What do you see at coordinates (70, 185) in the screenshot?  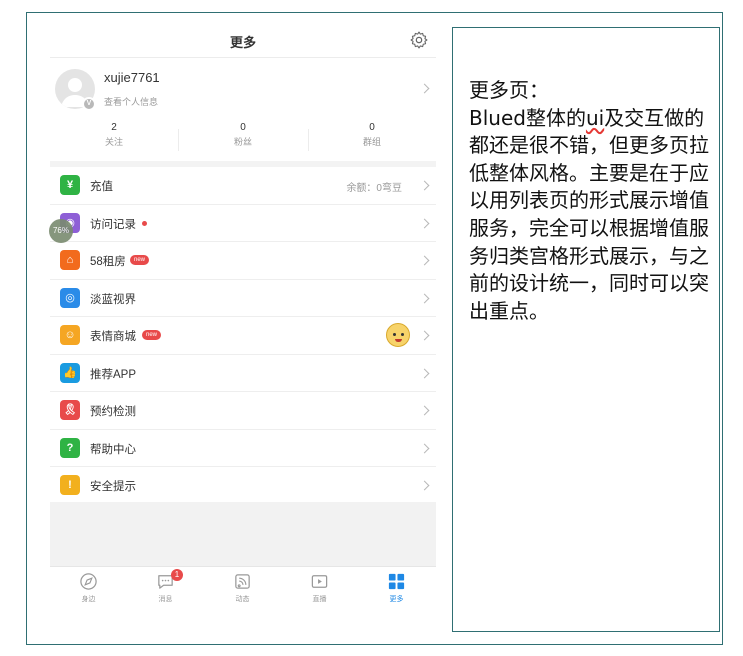 I see `yen-icon: ¥` at bounding box center [70, 185].